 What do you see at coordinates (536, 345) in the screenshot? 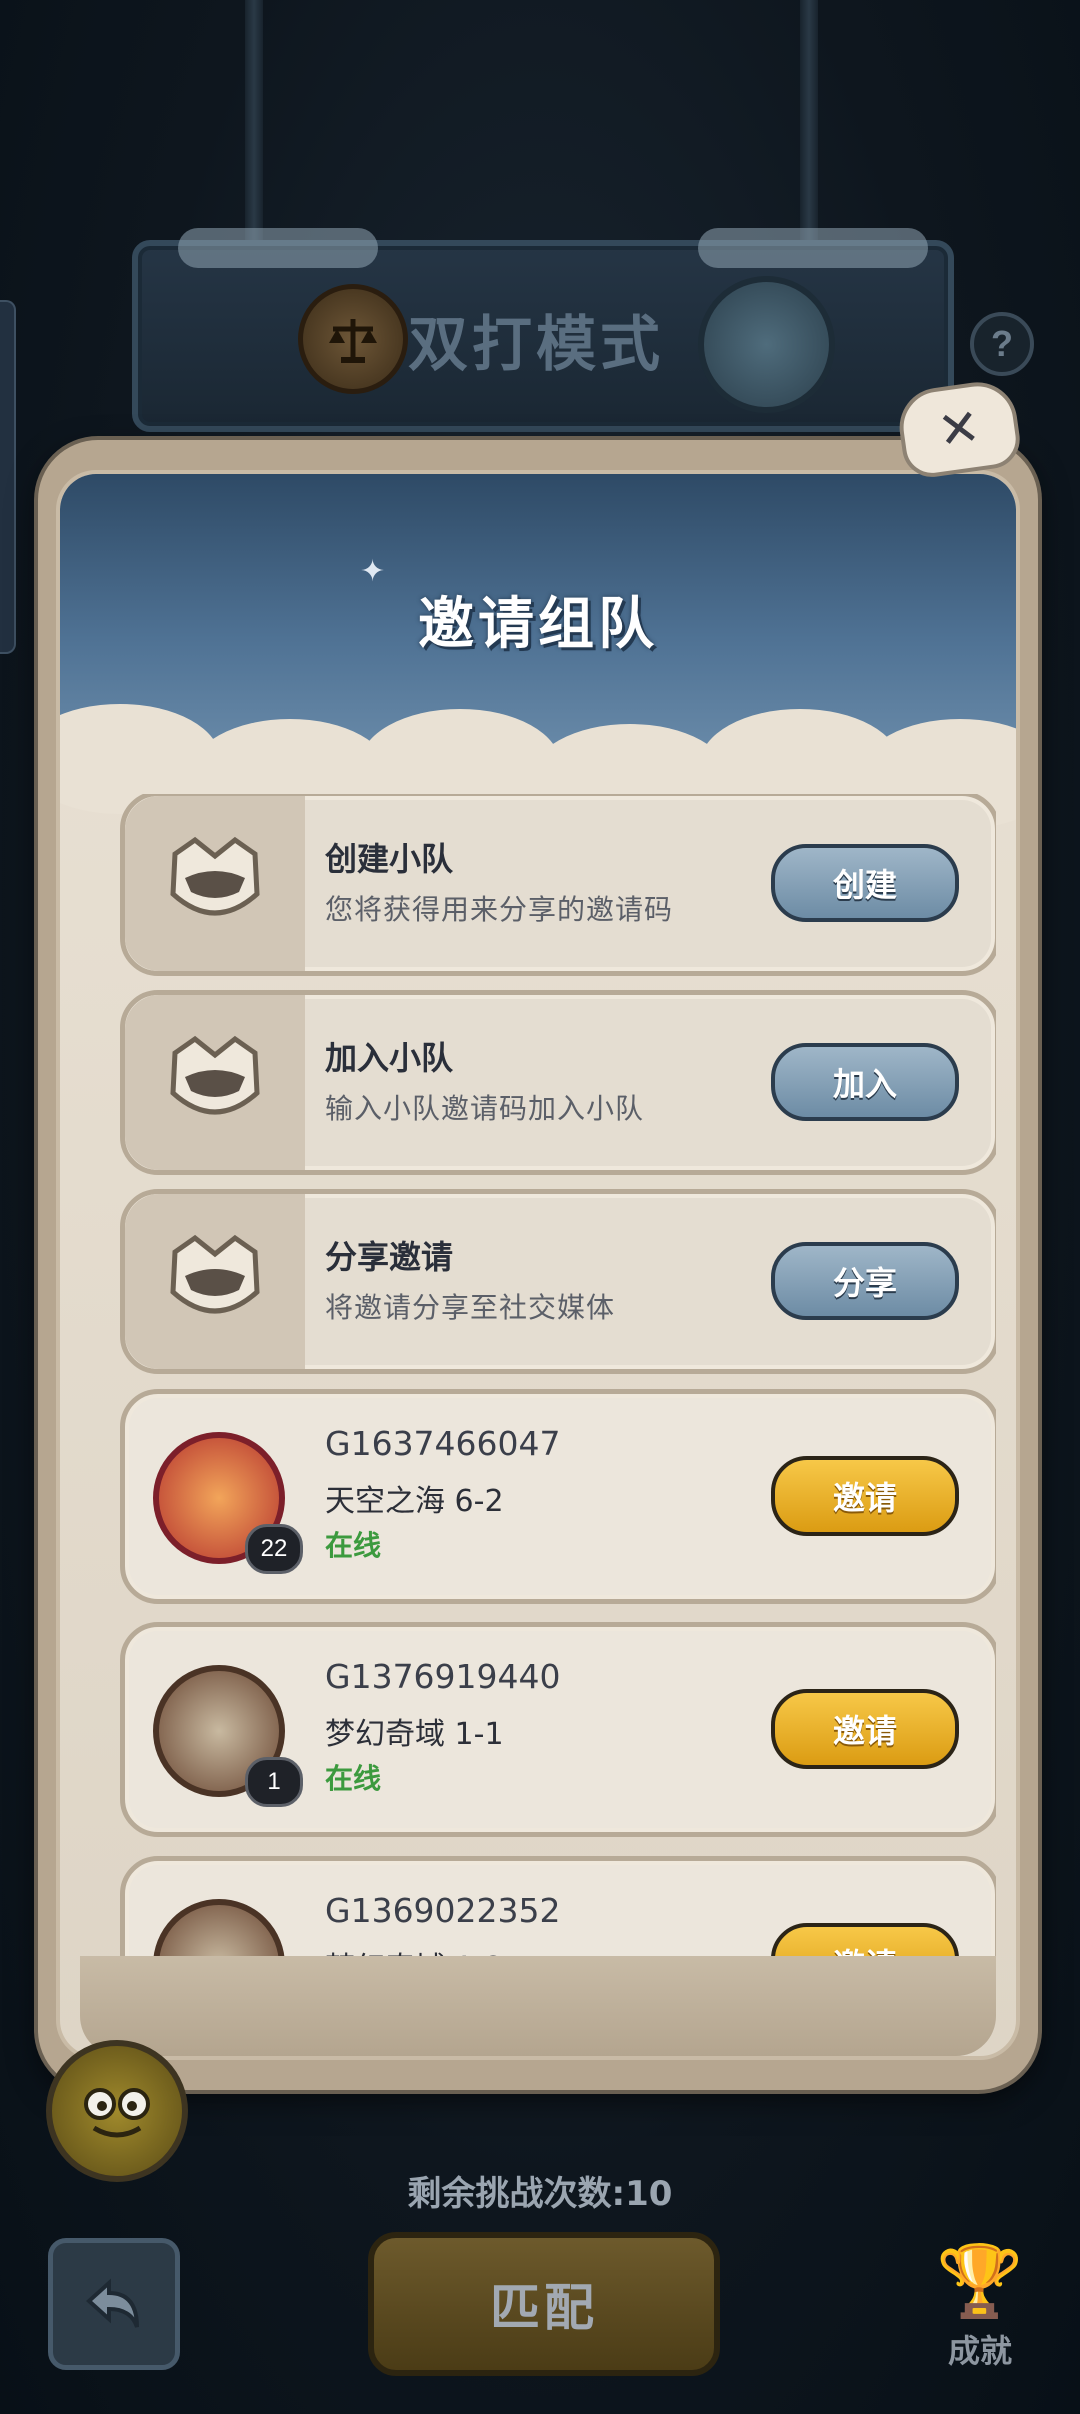
I see `mode-title: 双打模式` at bounding box center [536, 345].